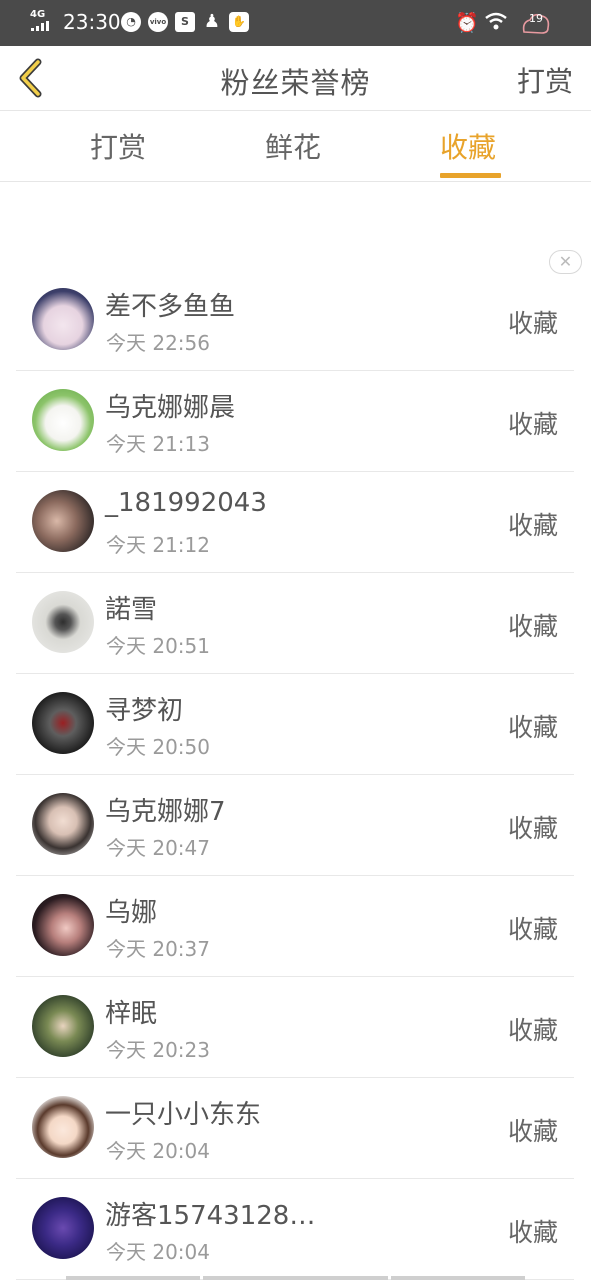  Describe the element at coordinates (41, 26) in the screenshot. I see `signal-icon` at that location.